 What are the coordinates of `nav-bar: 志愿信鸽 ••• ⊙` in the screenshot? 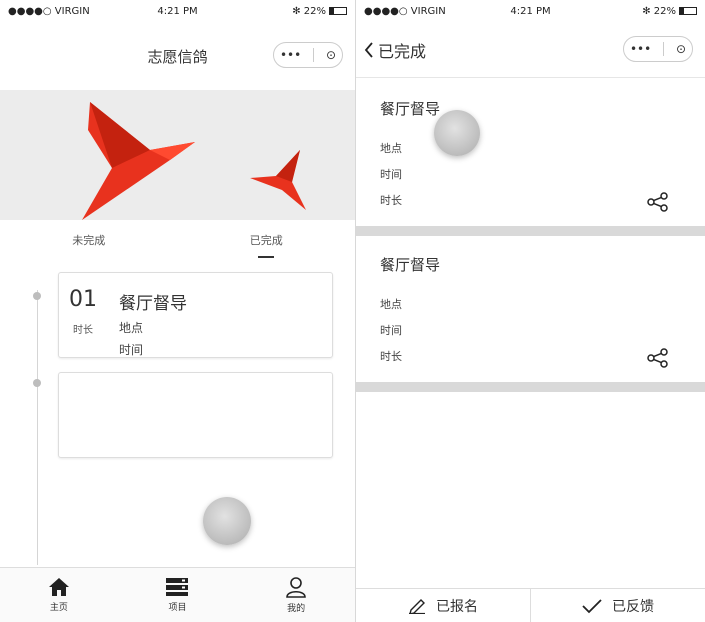 It's located at (177, 56).